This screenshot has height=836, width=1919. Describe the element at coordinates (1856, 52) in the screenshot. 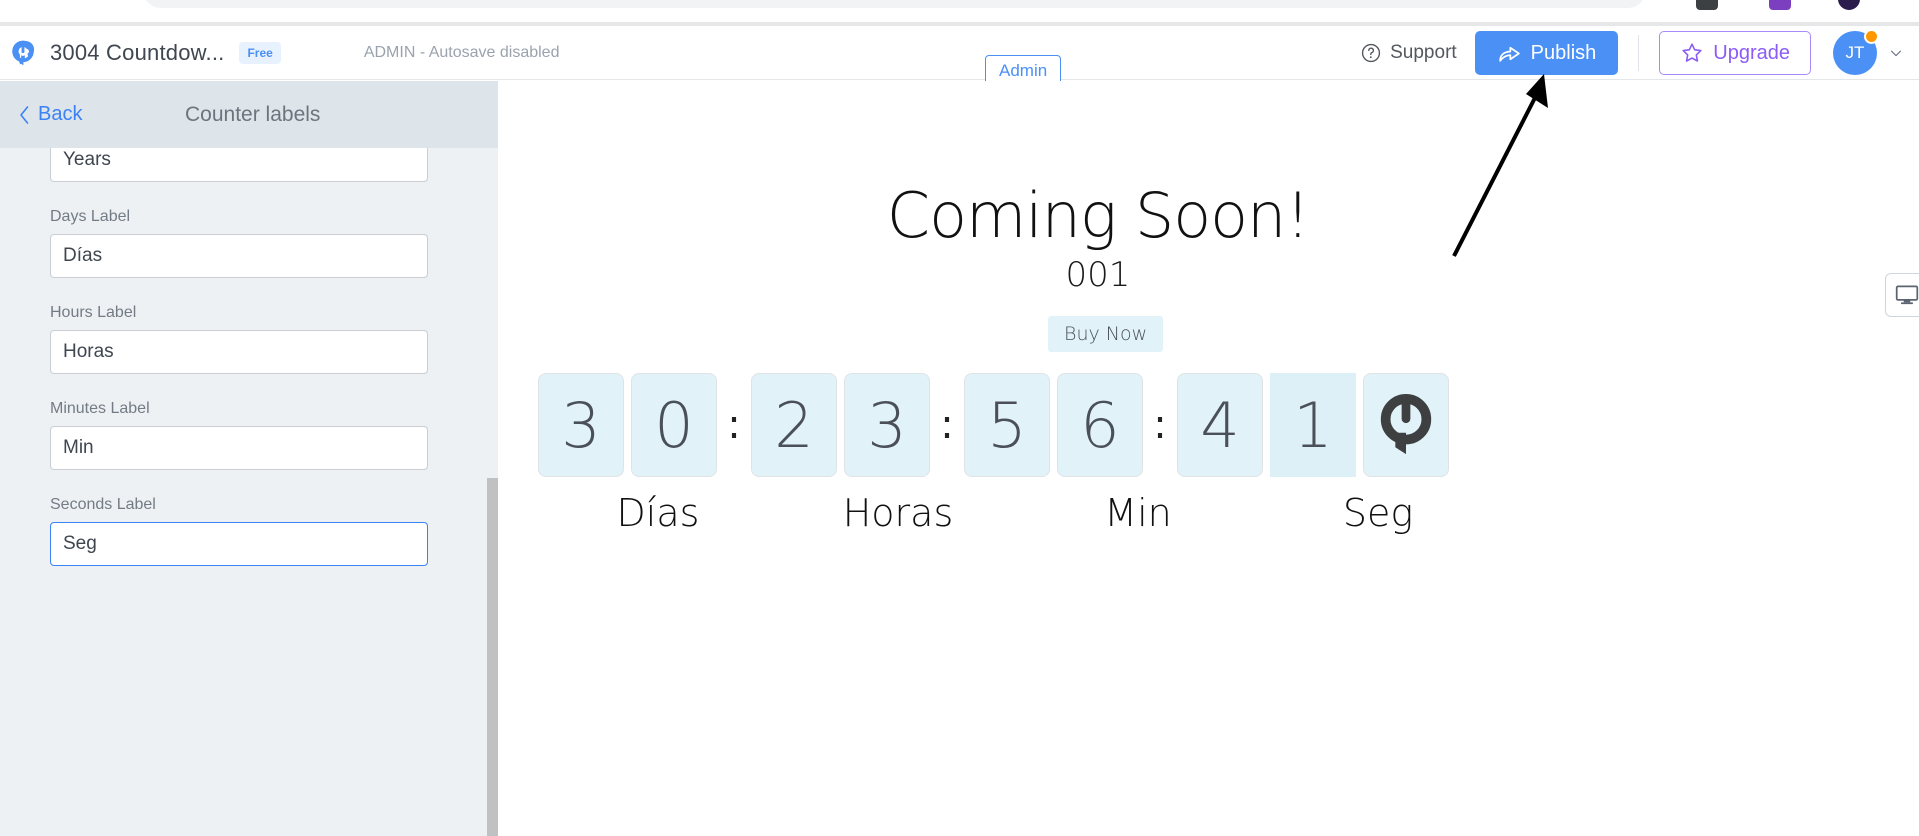

I see `avatar: JT` at that location.